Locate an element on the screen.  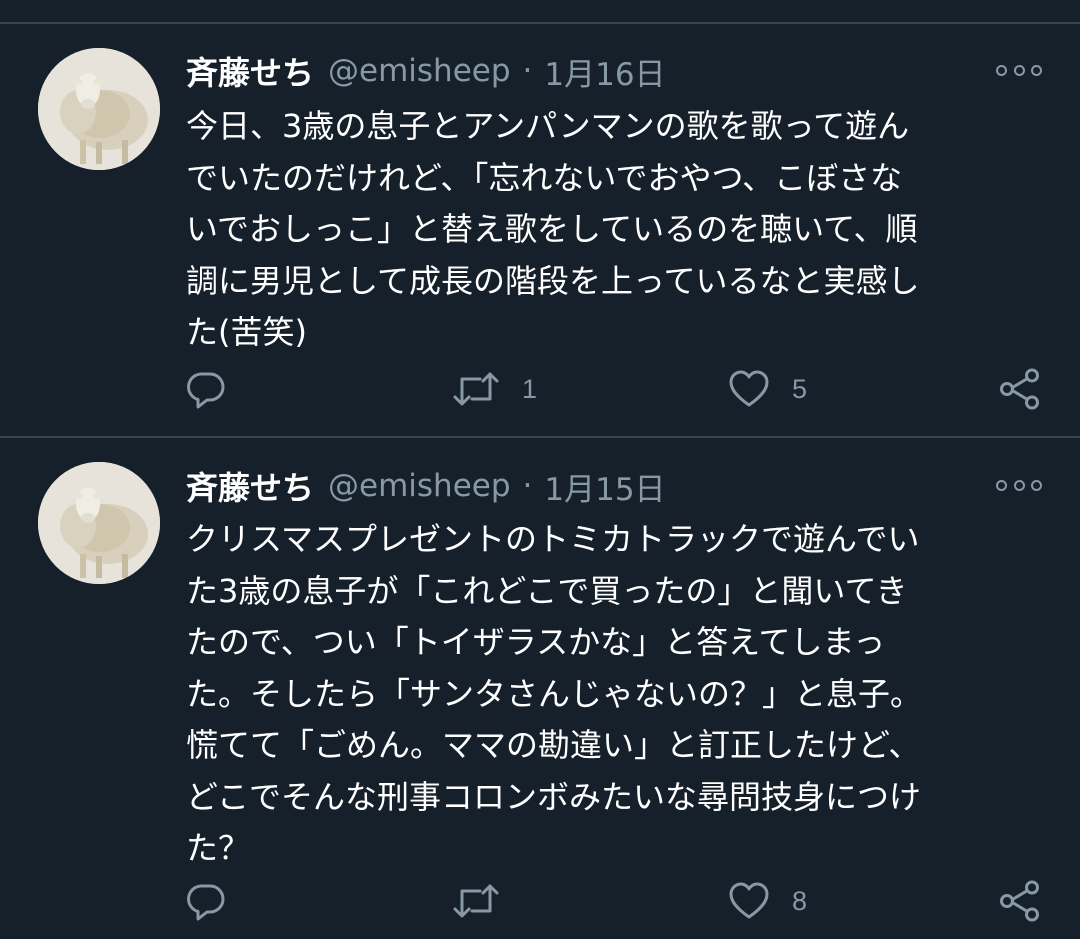
retweet-button is located at coordinates (487, 901).